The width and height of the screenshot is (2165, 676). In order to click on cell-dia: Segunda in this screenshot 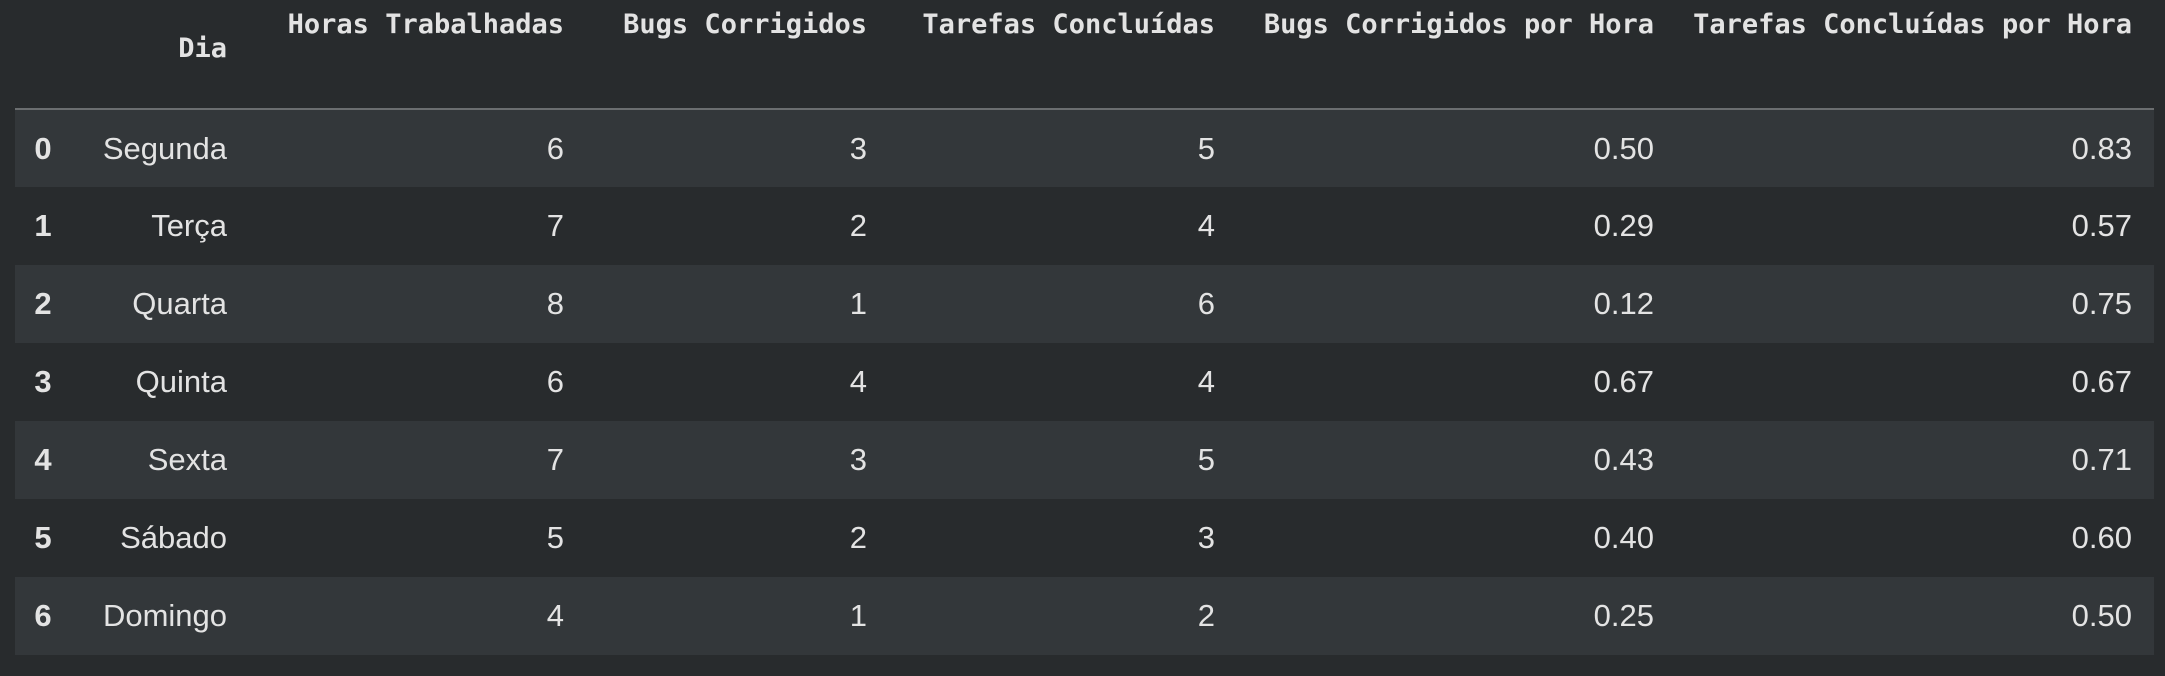, I will do `click(164, 148)`.